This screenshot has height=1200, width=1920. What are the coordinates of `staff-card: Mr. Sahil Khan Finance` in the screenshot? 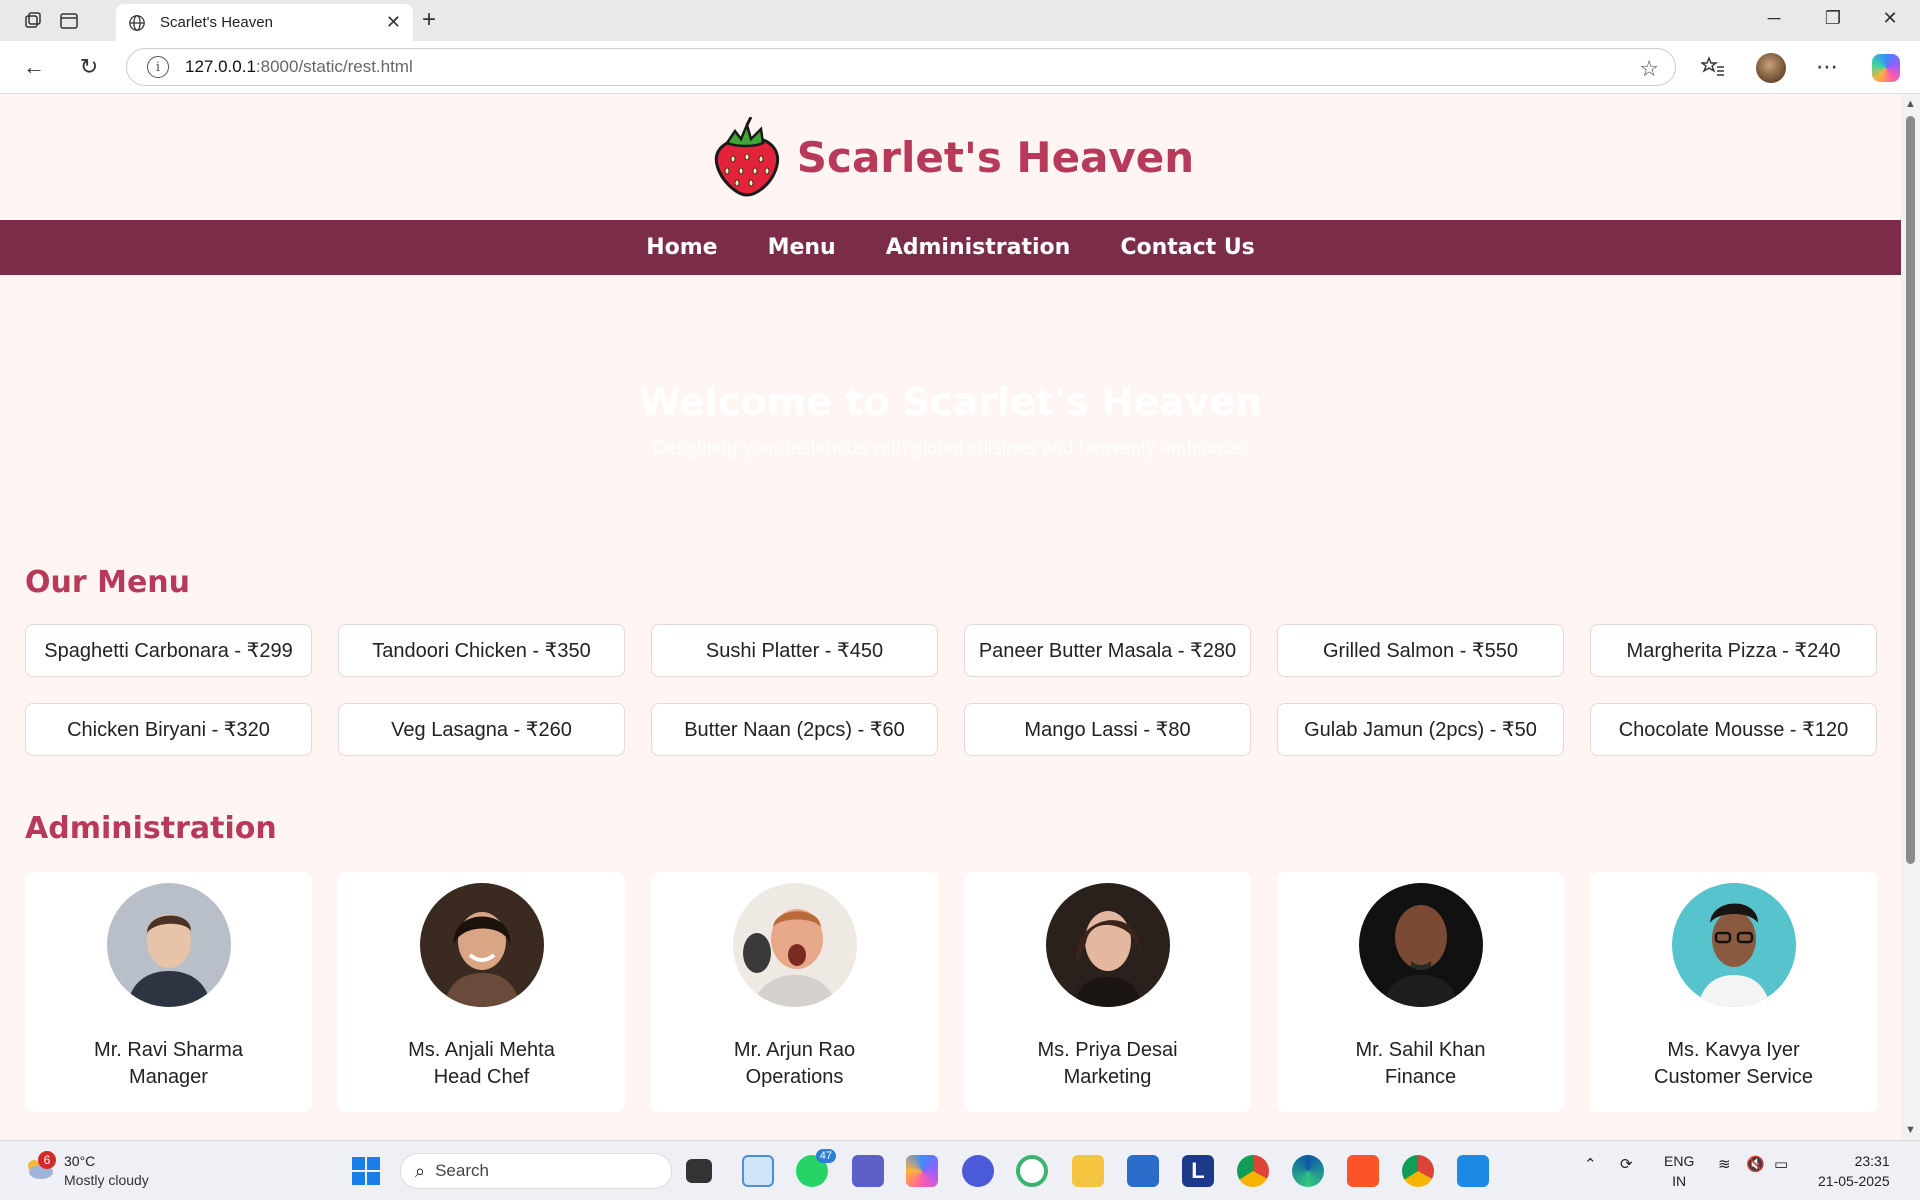 It's located at (1420, 992).